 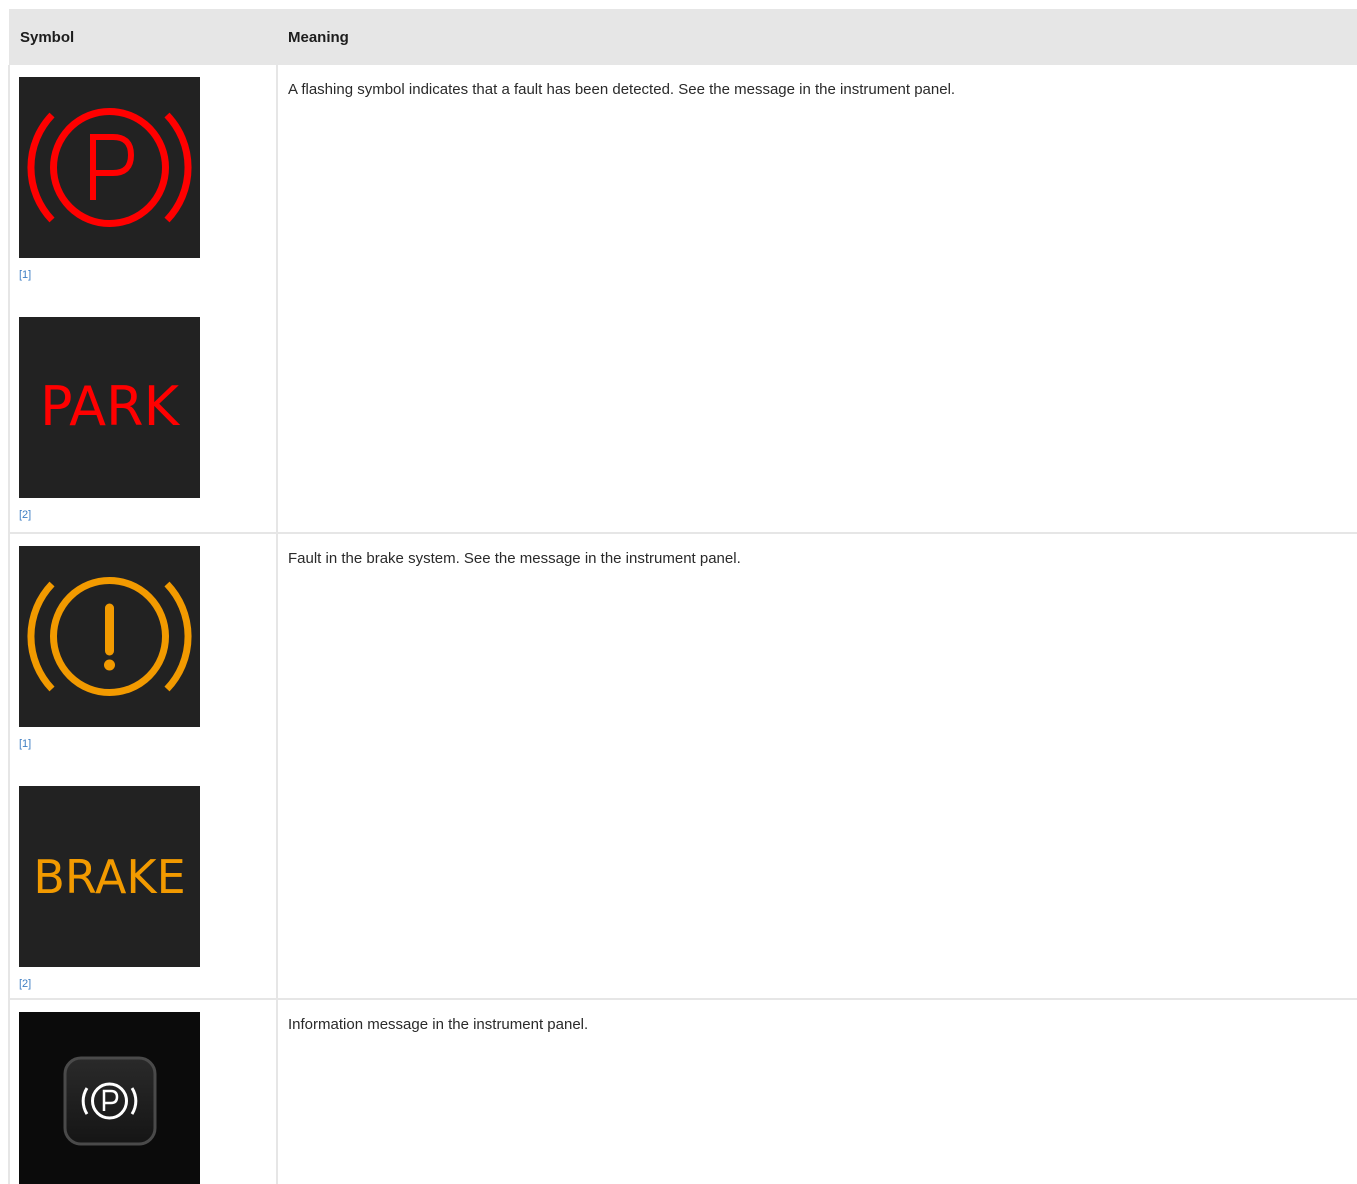 What do you see at coordinates (109, 1098) in the screenshot?
I see `parking-brake-info-white-icon` at bounding box center [109, 1098].